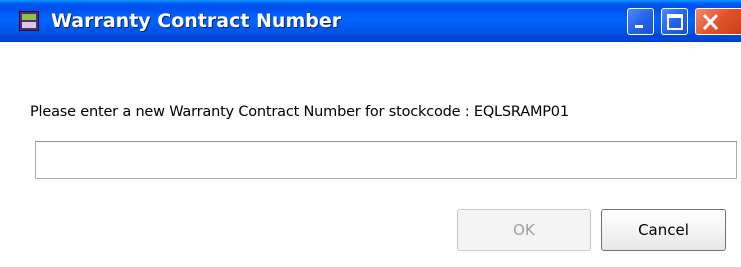 The height and width of the screenshot is (267, 741). What do you see at coordinates (524, 230) in the screenshot?
I see `ok-button: OK` at bounding box center [524, 230].